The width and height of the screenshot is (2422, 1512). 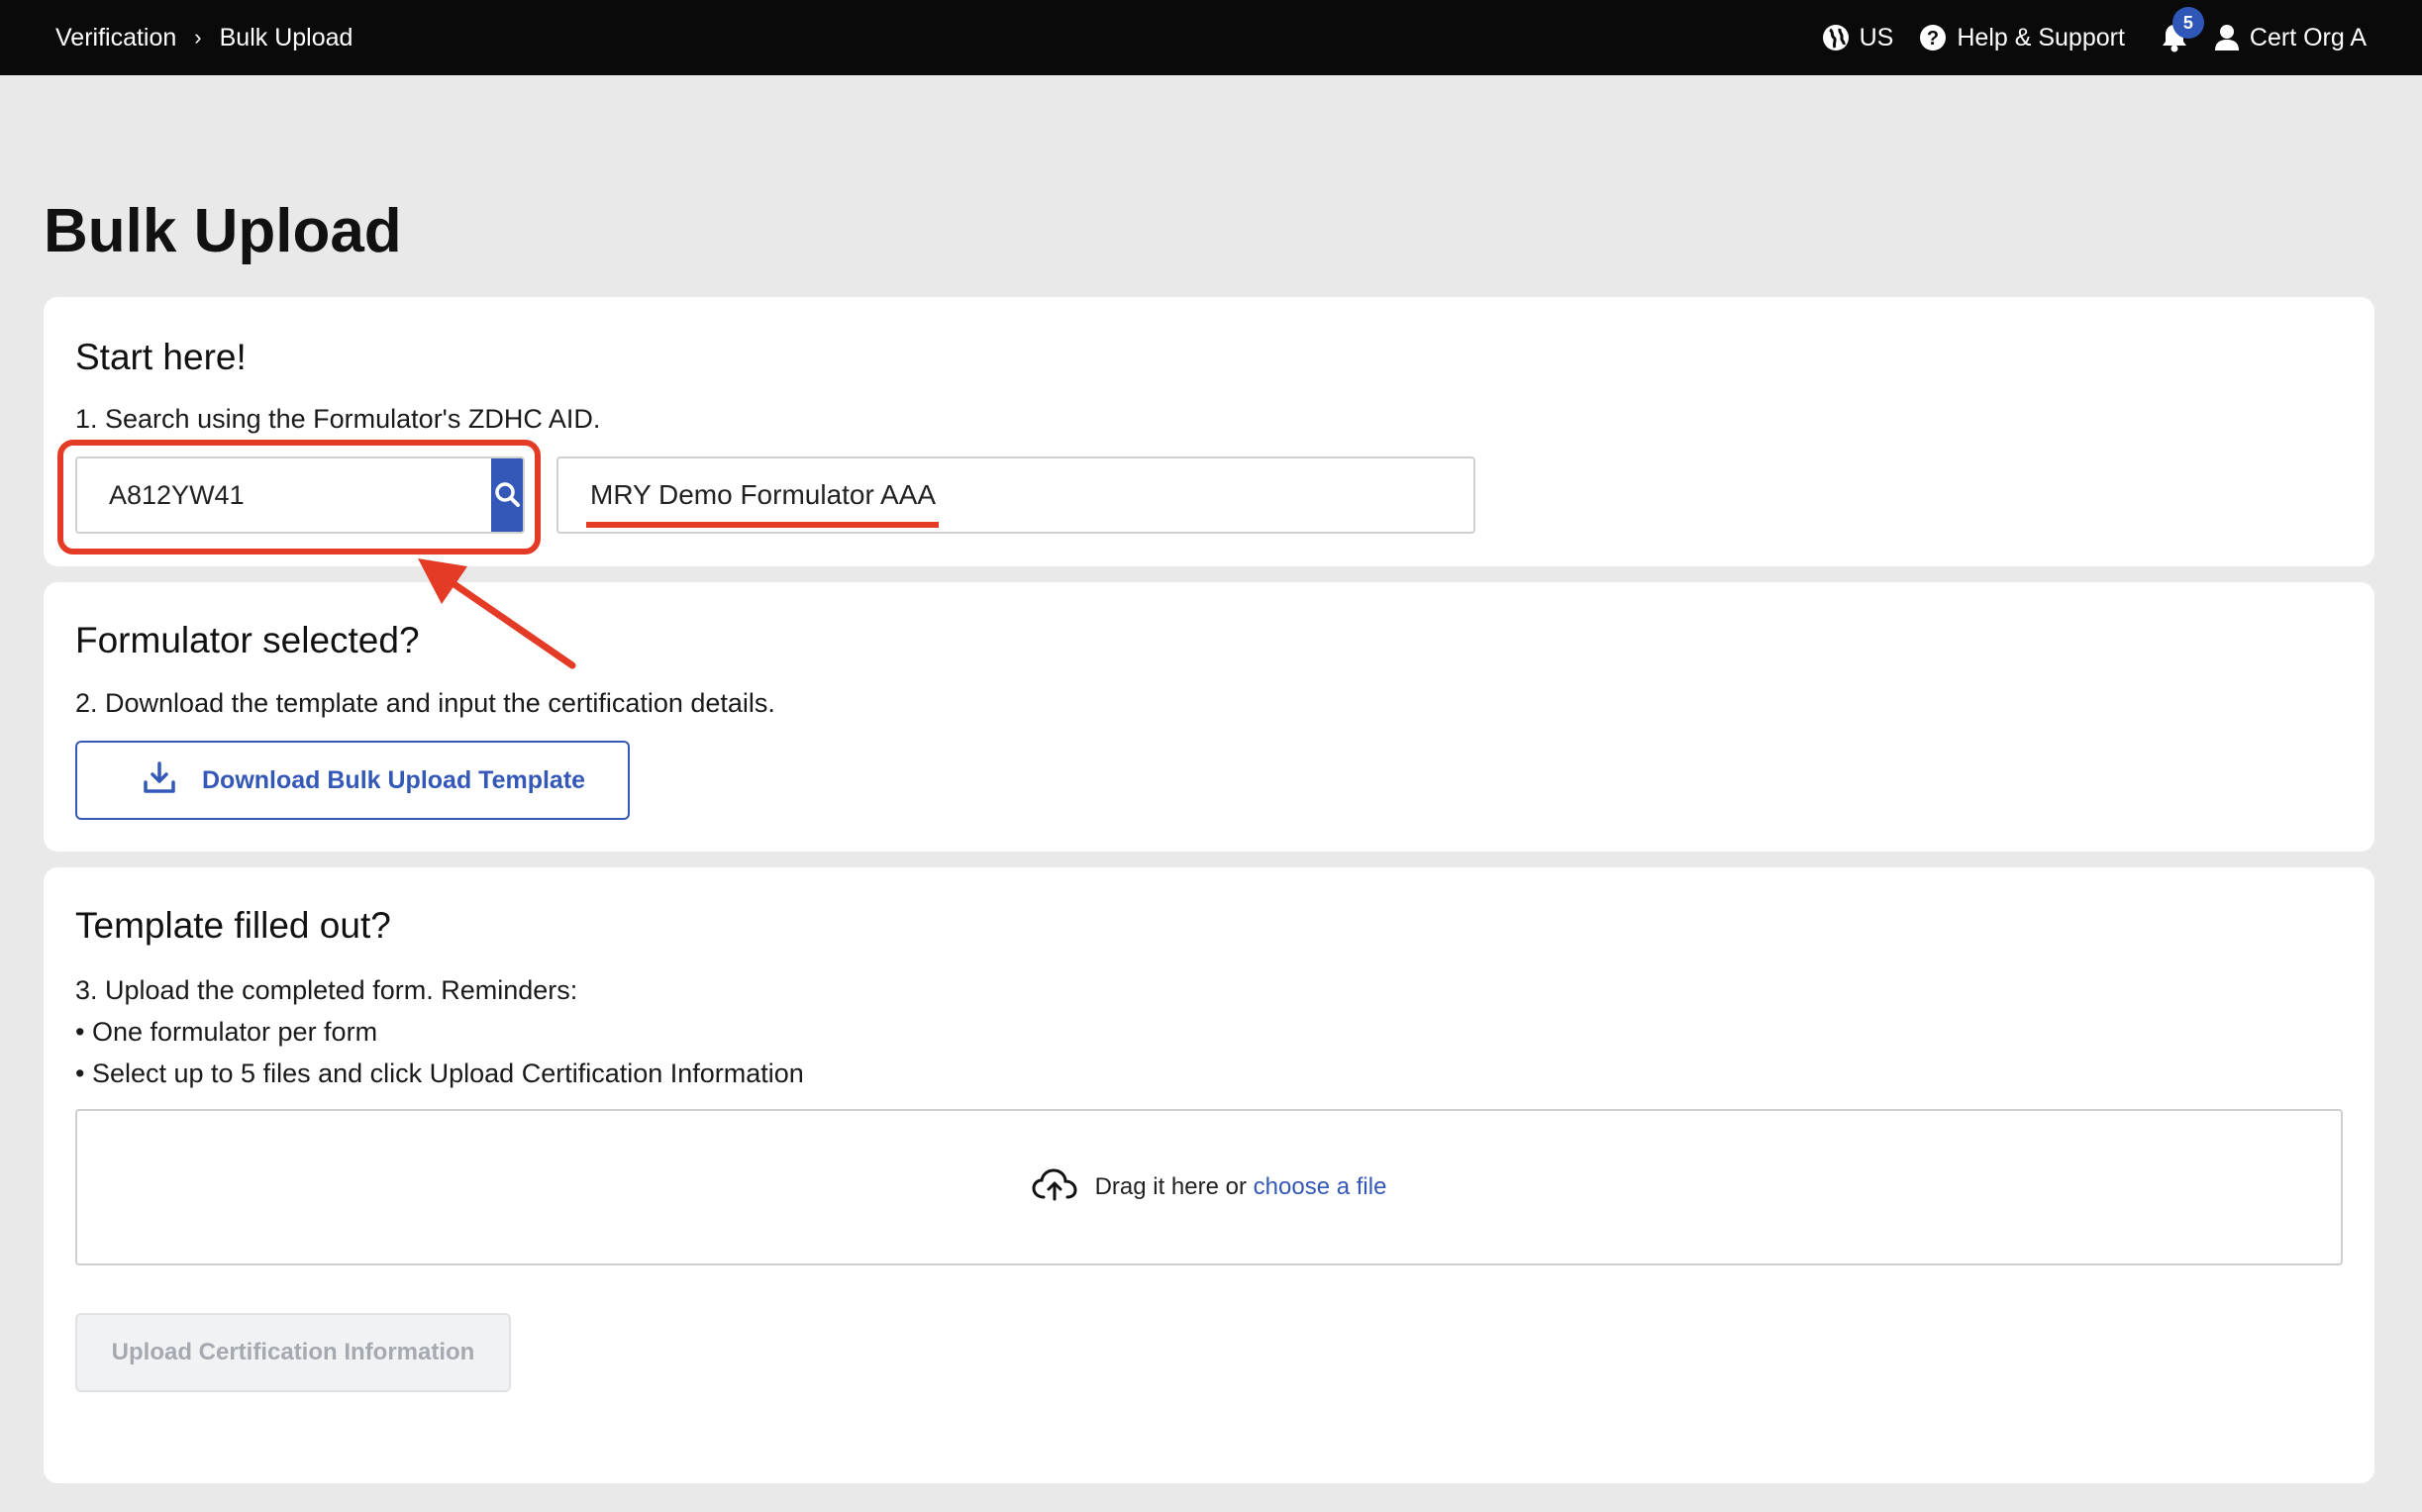 What do you see at coordinates (2187, 23) in the screenshot?
I see `notification-count-badge: 5` at bounding box center [2187, 23].